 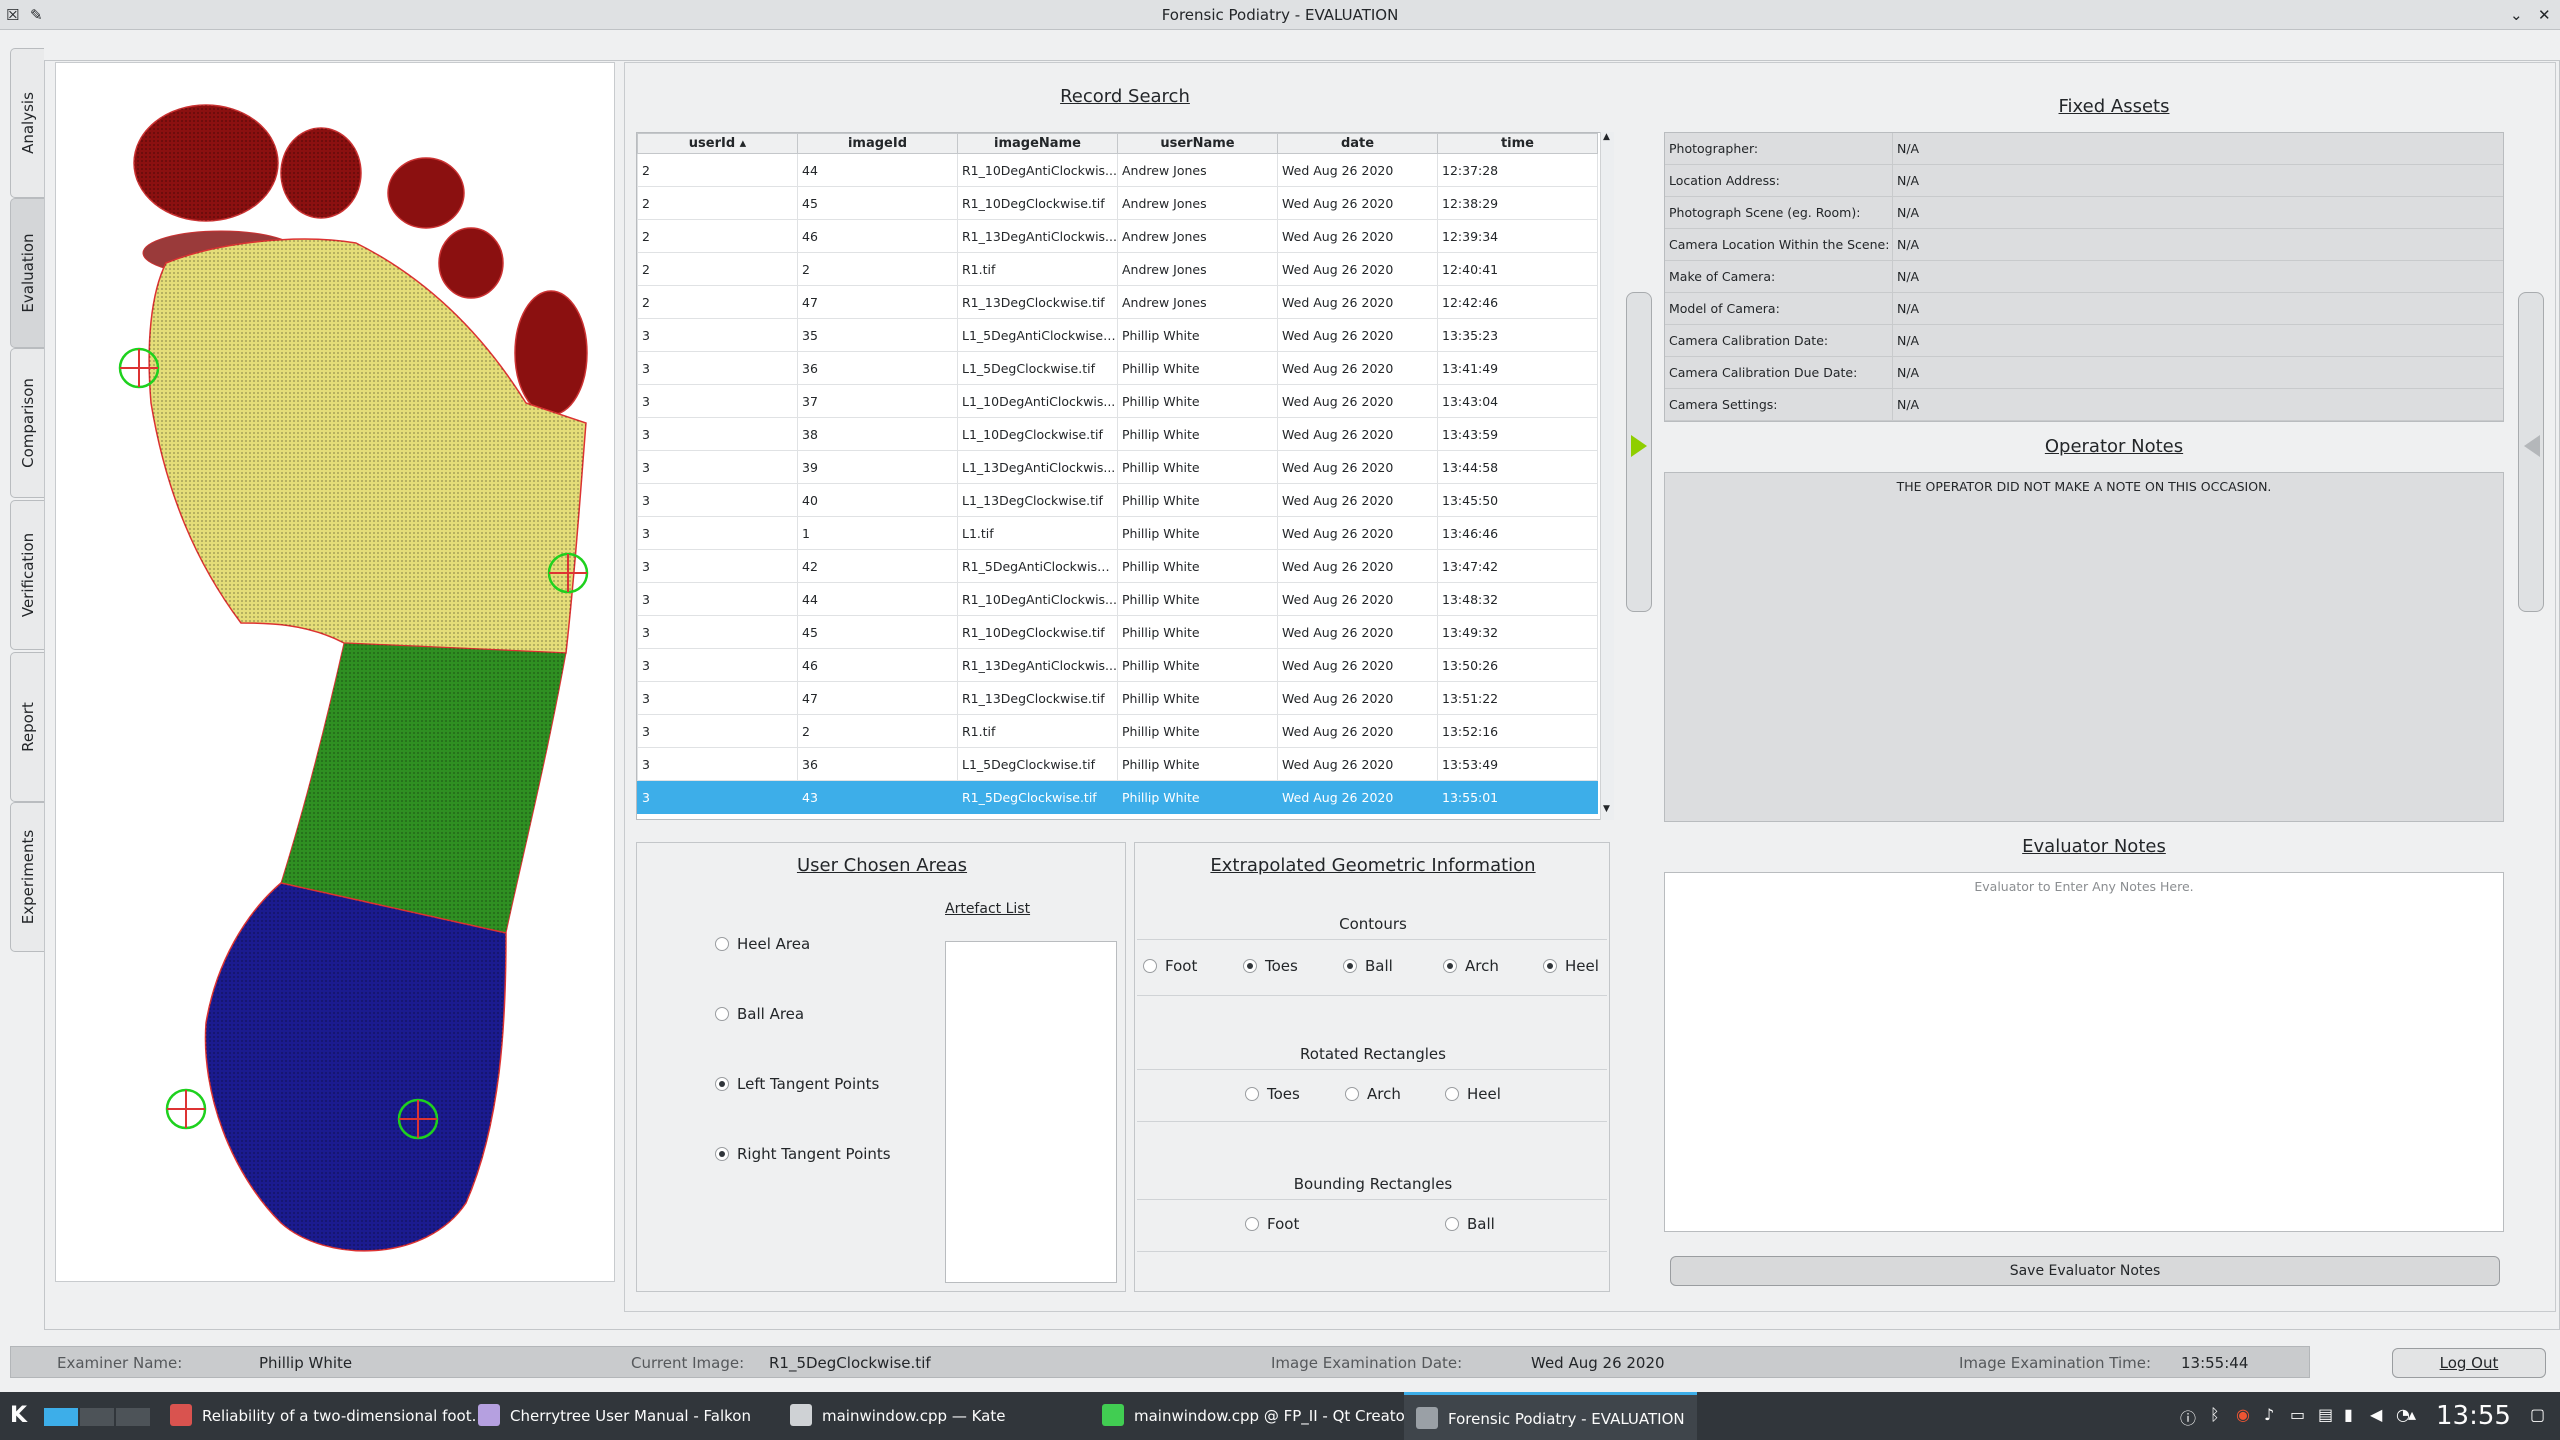 What do you see at coordinates (2544, 15) in the screenshot?
I see `close-icon: ✕` at bounding box center [2544, 15].